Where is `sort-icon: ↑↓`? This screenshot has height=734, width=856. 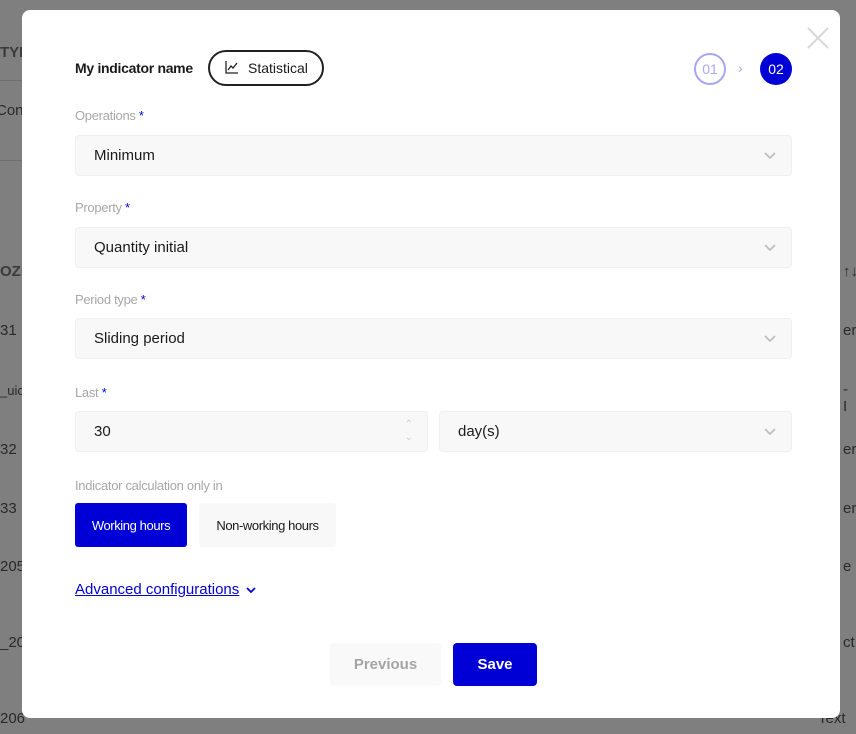
sort-icon: ↑↓ is located at coordinates (849, 271).